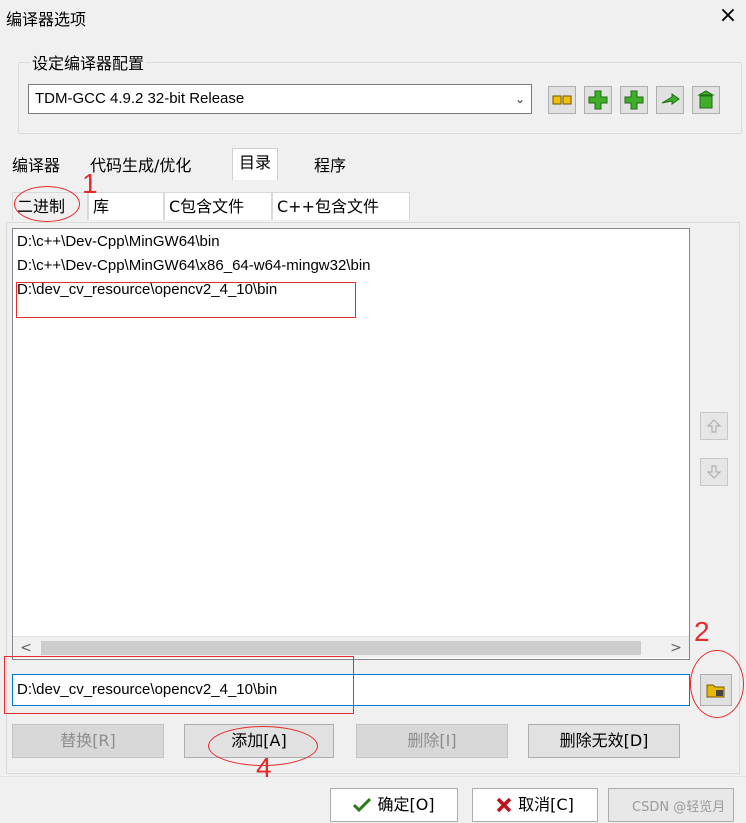  I want to click on tab-programs: 程序, so click(330, 166).